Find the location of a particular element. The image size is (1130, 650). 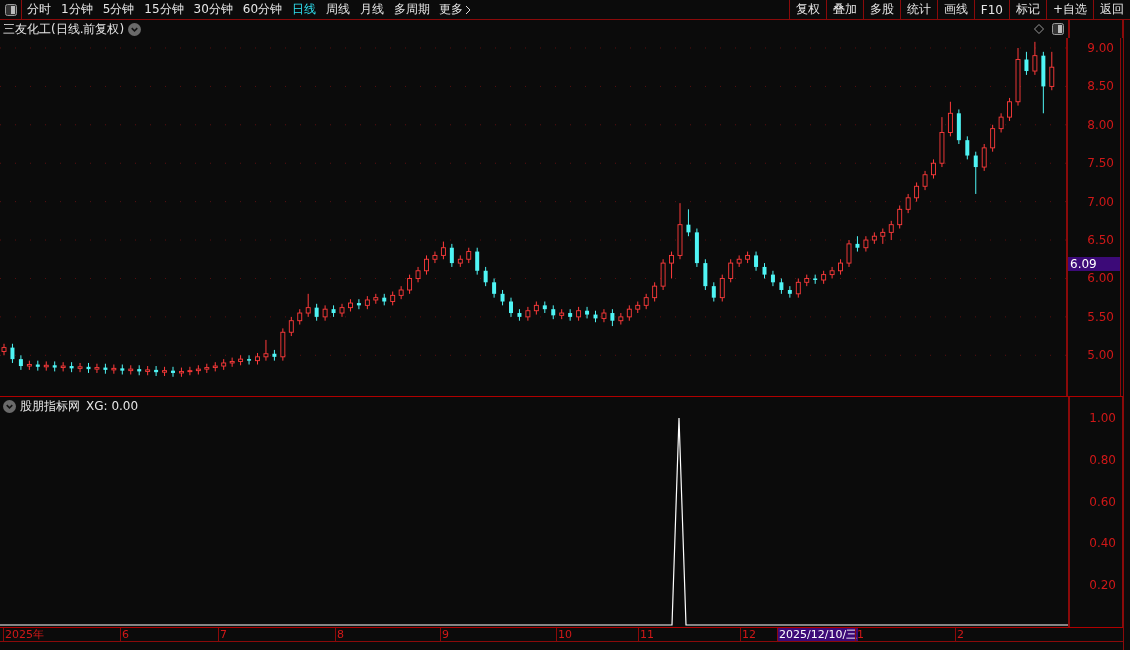

cursor-date-tag: 2025/12/10/三 is located at coordinates (818, 634).